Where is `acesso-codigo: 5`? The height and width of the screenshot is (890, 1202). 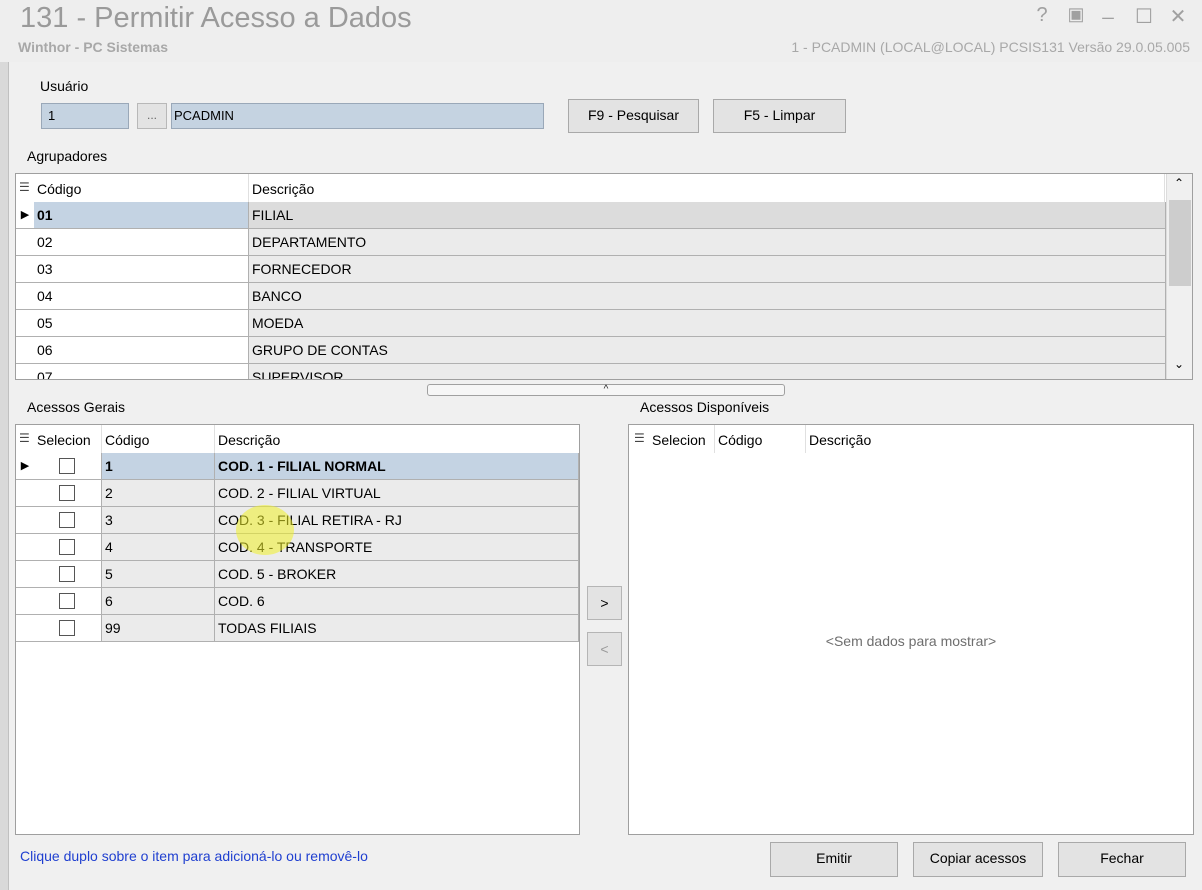
acesso-codigo: 5 is located at coordinates (158, 574).